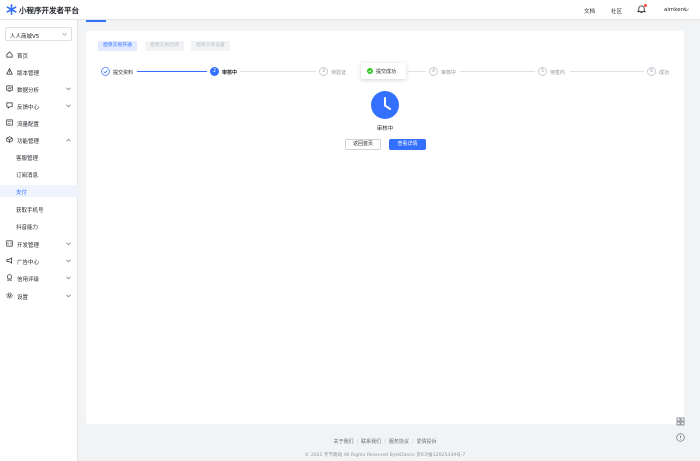 Image resolution: width=700 pixels, height=461 pixels. I want to click on credit-icon, so click(9, 277).